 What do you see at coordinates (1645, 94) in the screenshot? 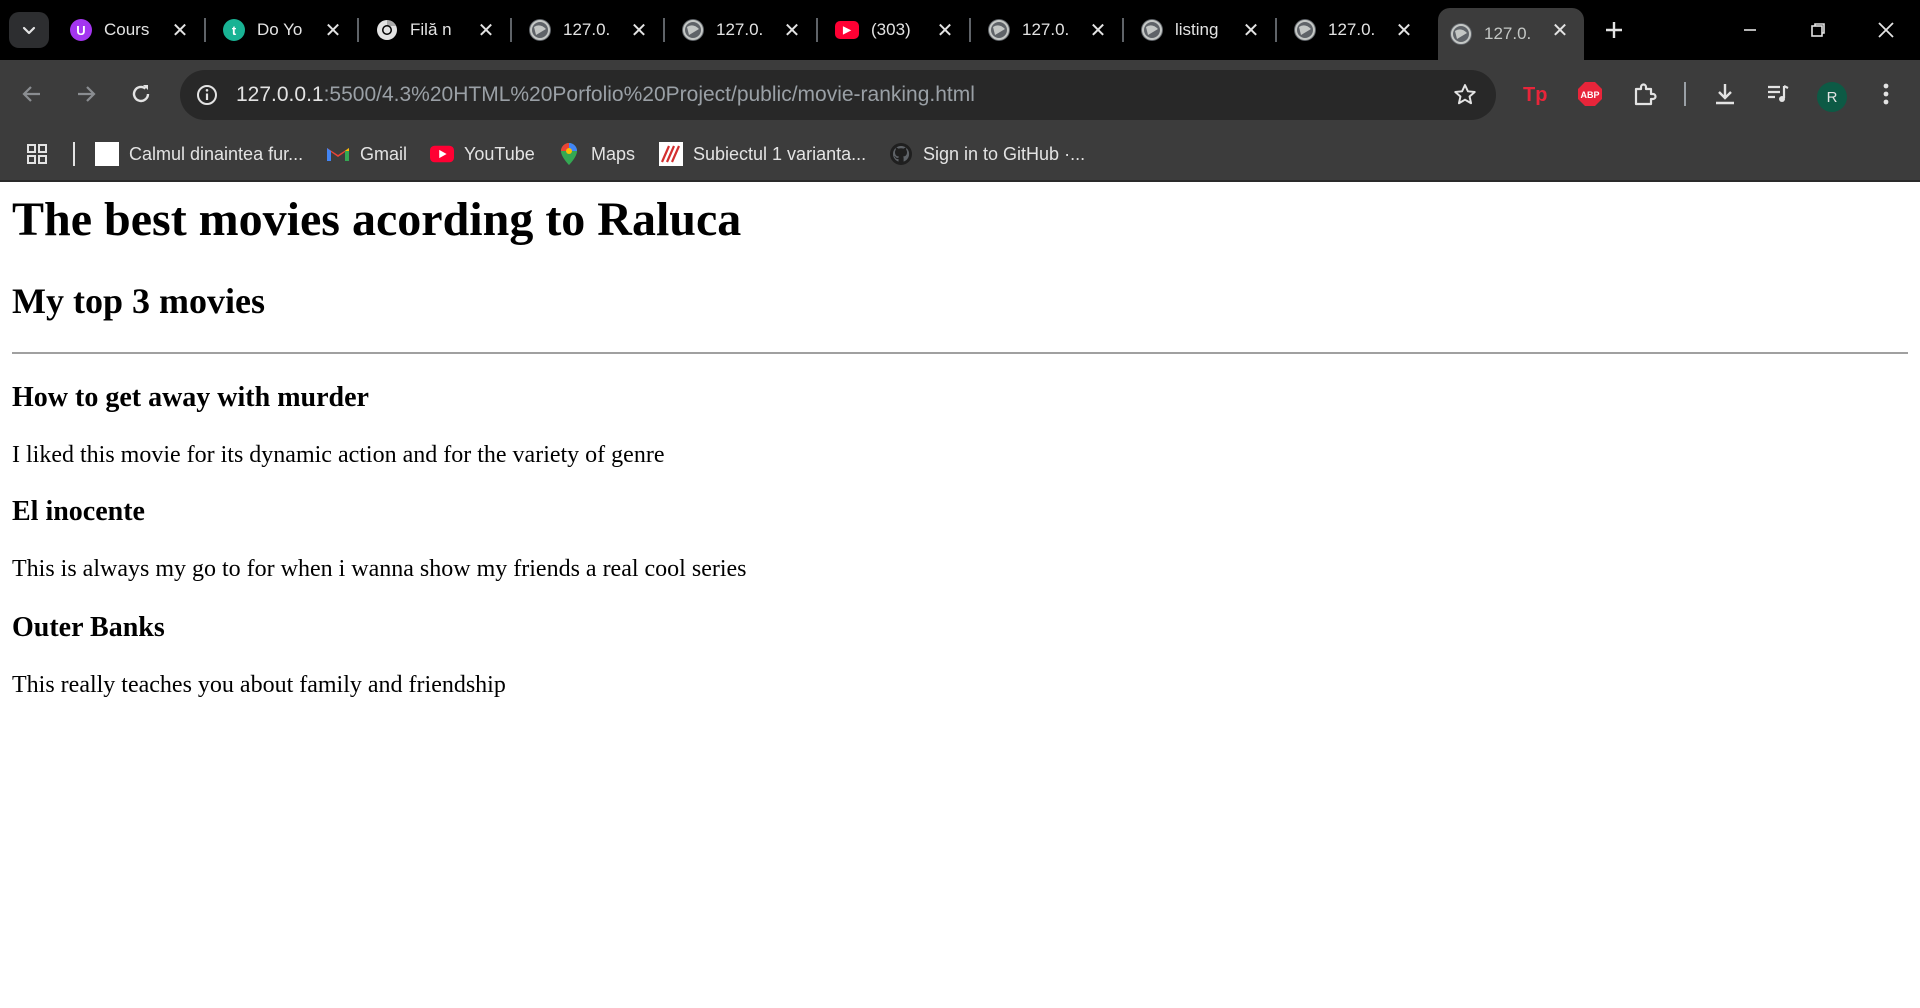
I see `extensions-puzzle-icon` at bounding box center [1645, 94].